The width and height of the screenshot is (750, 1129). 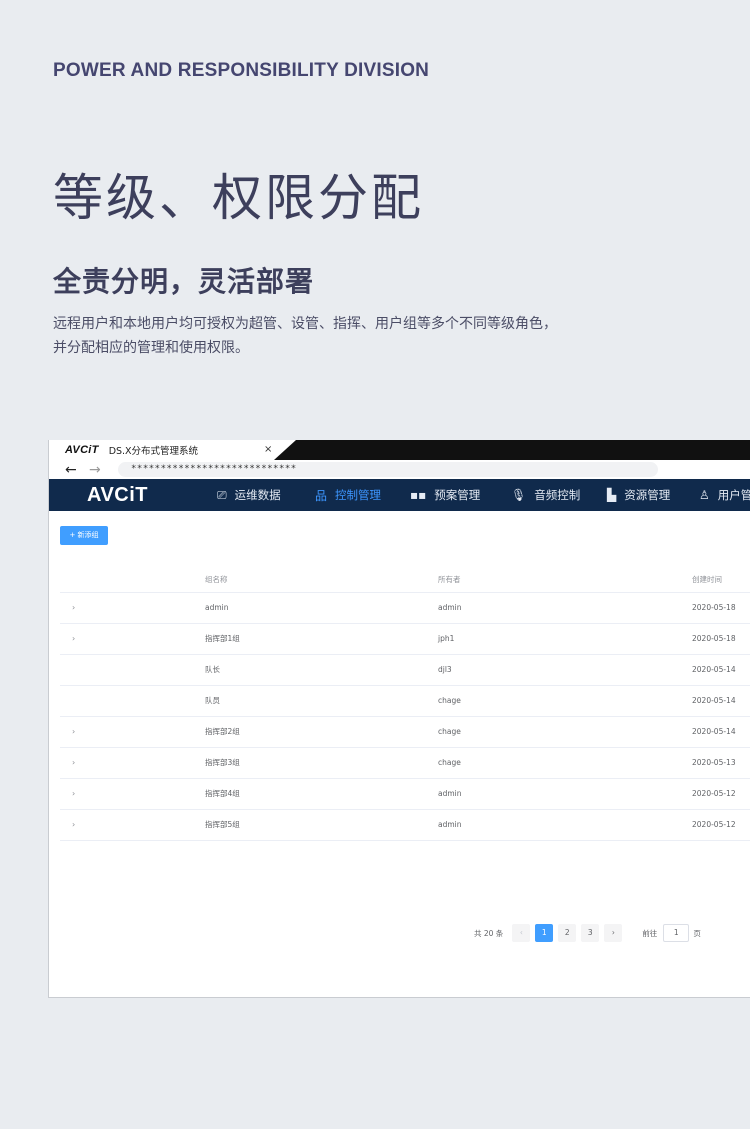 I want to click on table-row: 队员 chage 2020-05-14, so click(x=405, y=701).